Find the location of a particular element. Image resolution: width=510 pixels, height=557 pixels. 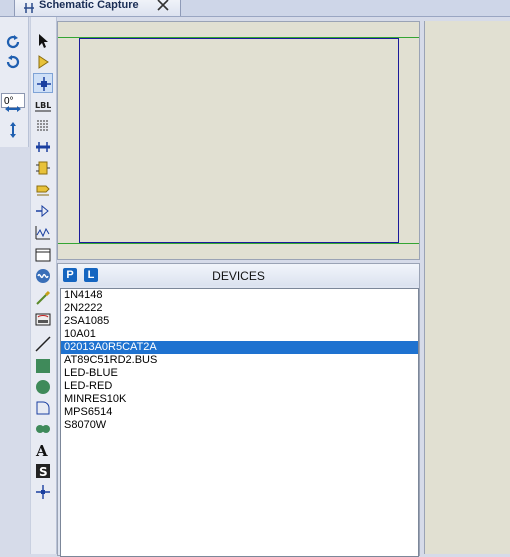

svg-text: S is located at coordinates (43, 472).